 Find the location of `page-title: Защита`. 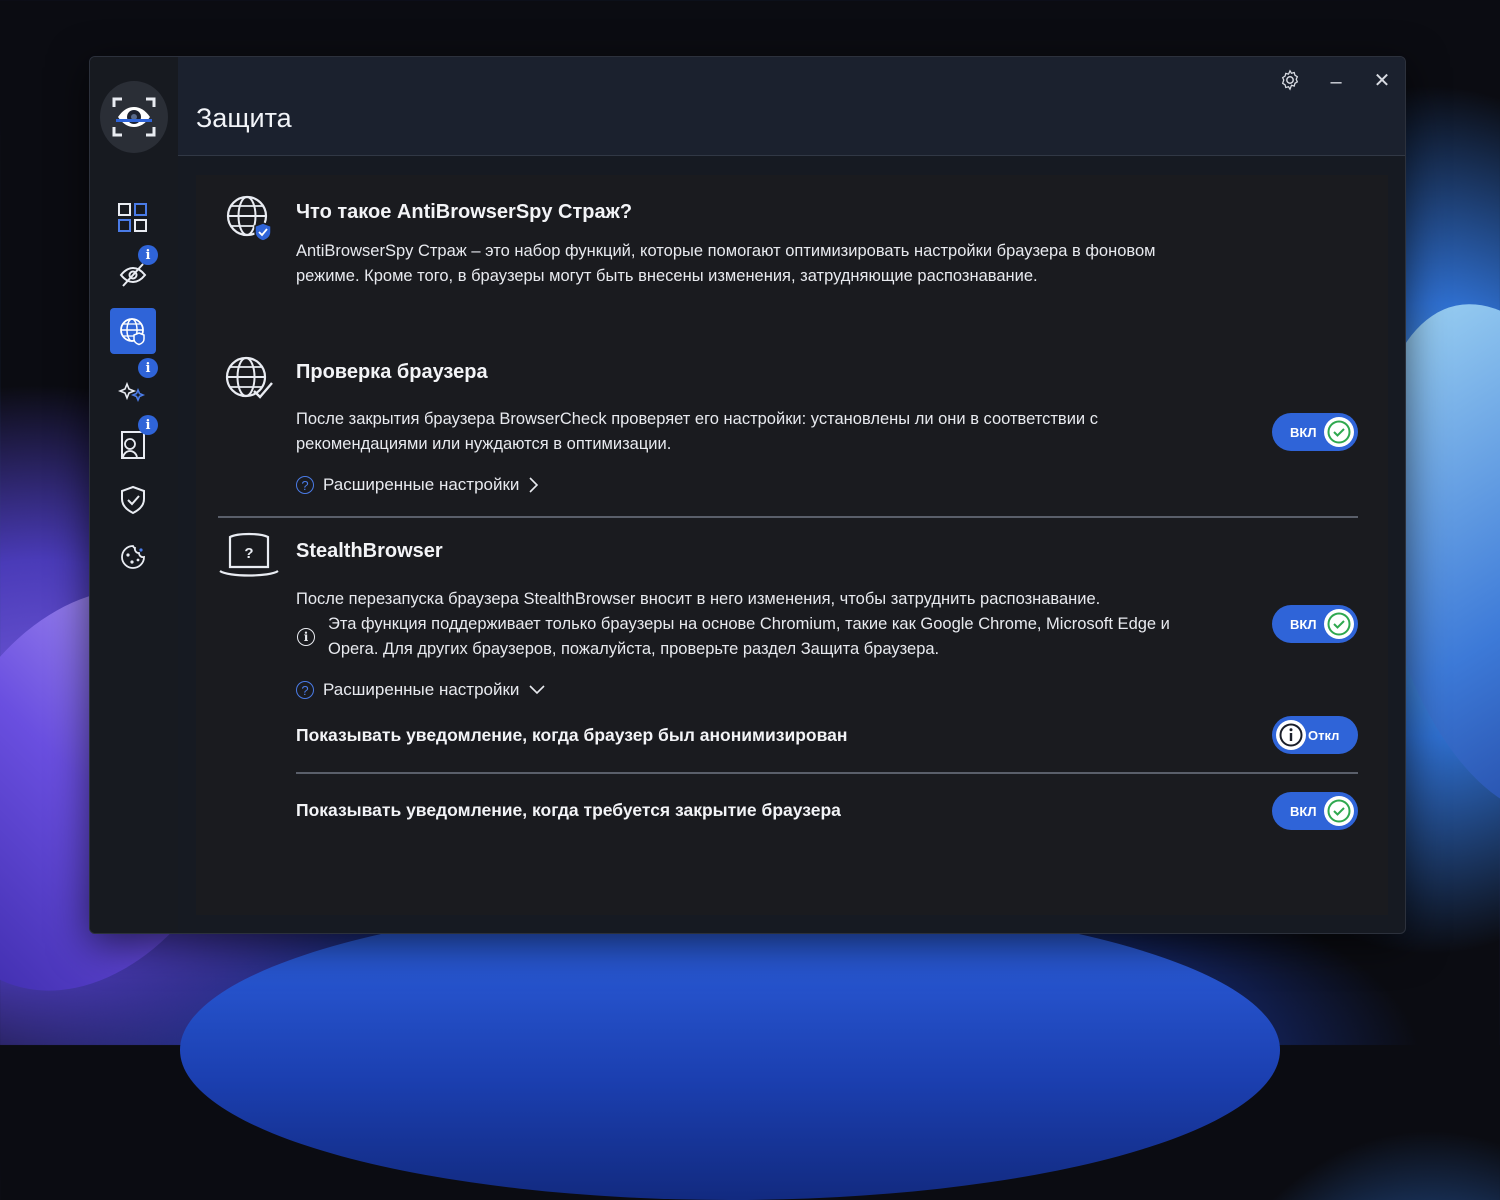

page-title: Защита is located at coordinates (244, 118).